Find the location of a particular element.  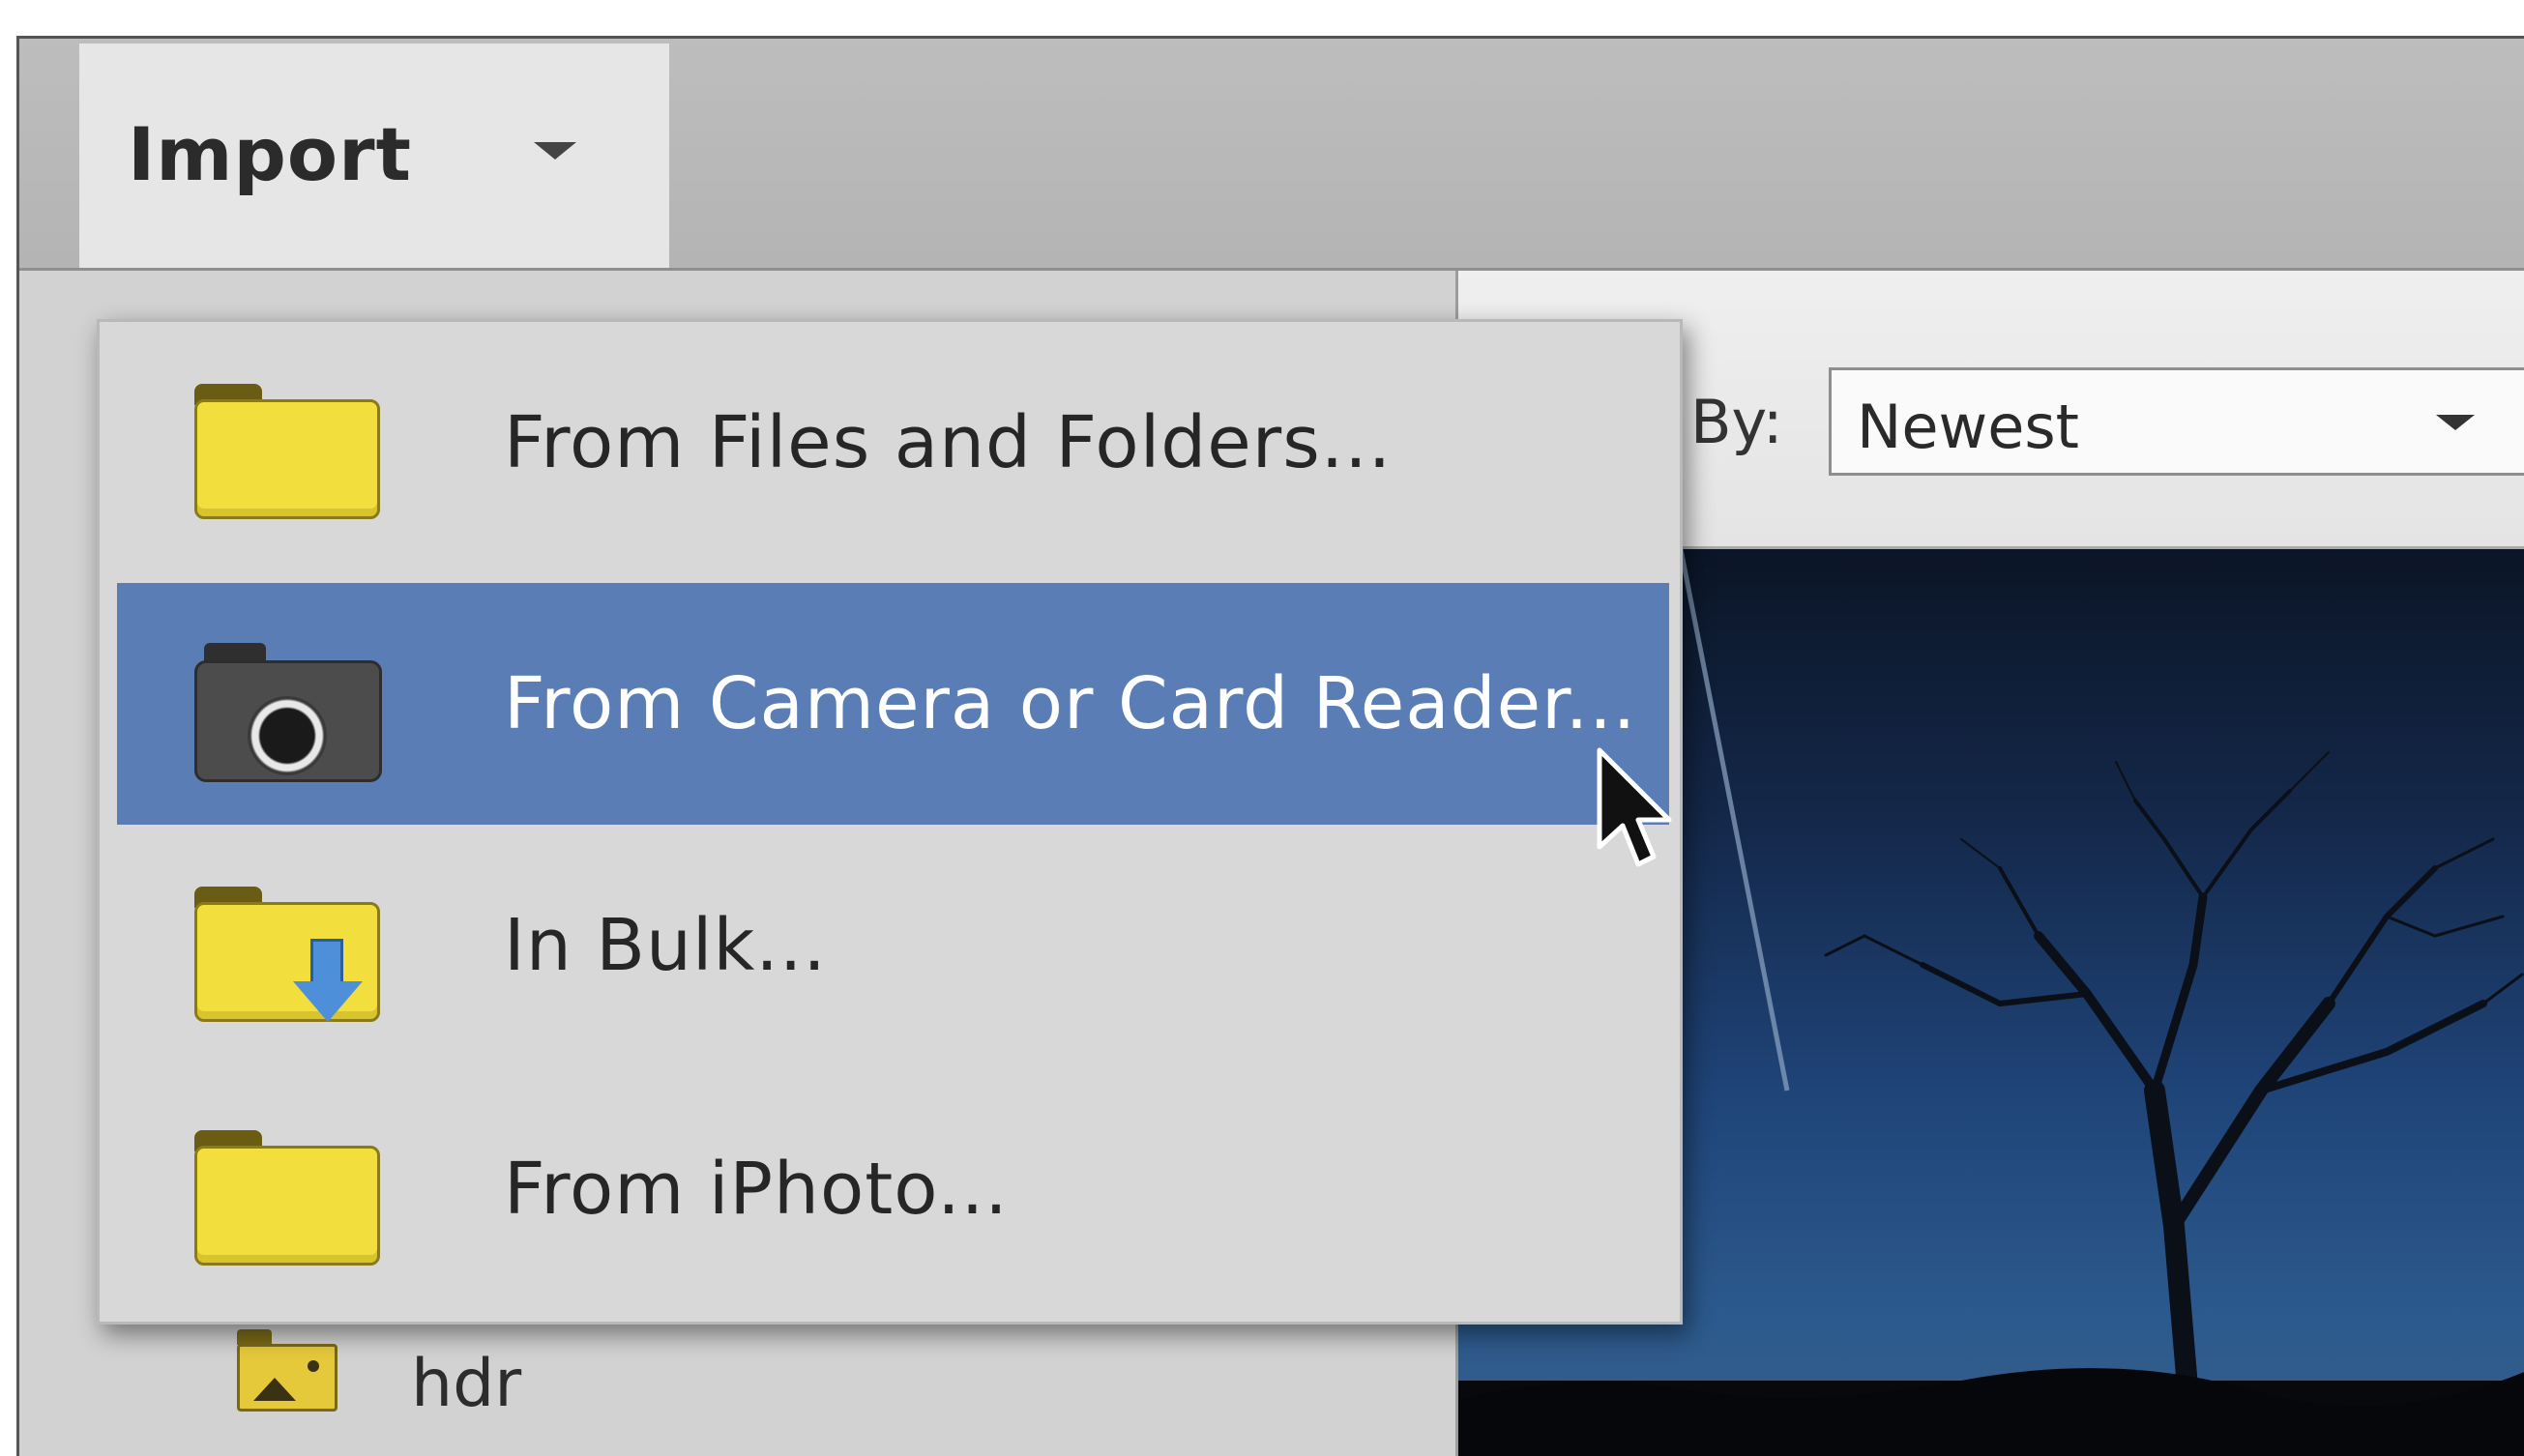

mouse-cursor-icon is located at coordinates (1634, 807).